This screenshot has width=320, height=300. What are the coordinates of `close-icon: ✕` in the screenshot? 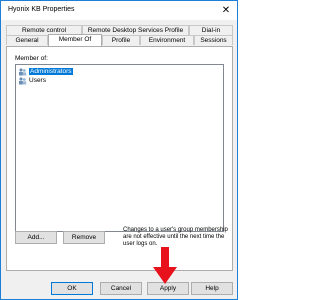 It's located at (226, 10).